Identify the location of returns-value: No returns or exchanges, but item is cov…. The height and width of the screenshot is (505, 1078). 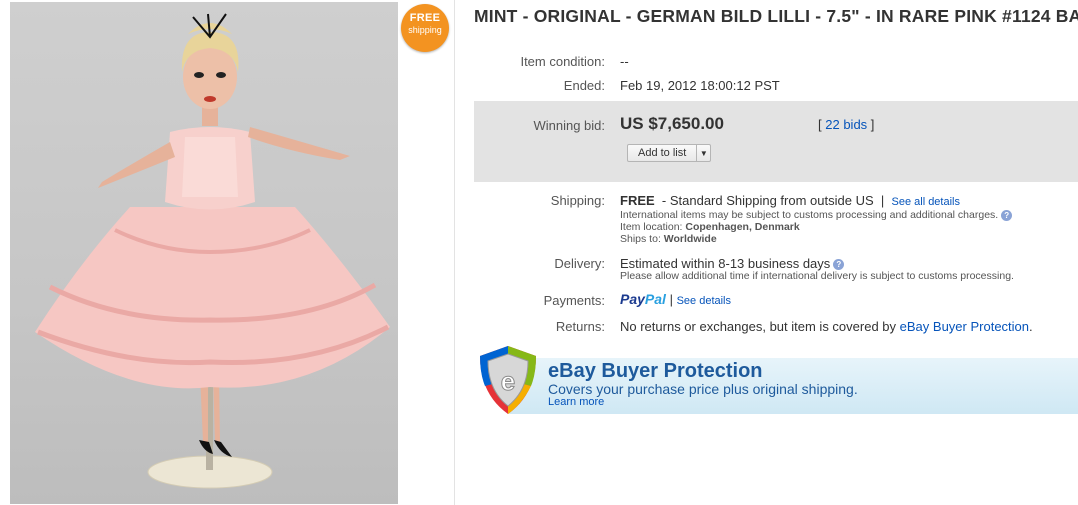
(826, 326).